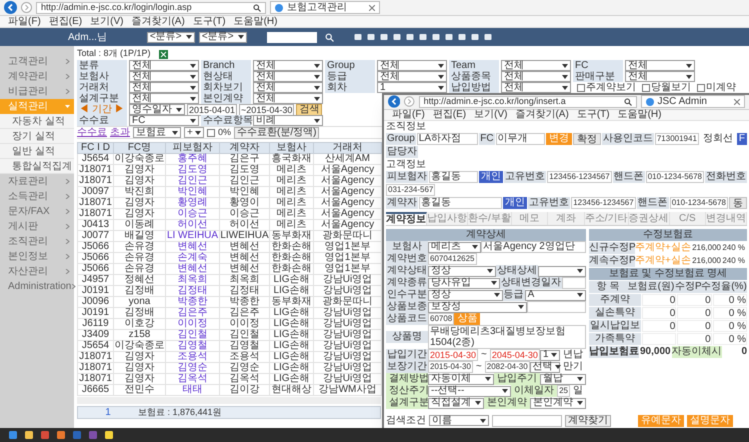 The image size is (749, 442). Describe the element at coordinates (37, 256) in the screenshot. I see `sidebar-item: 본인정보` at that location.